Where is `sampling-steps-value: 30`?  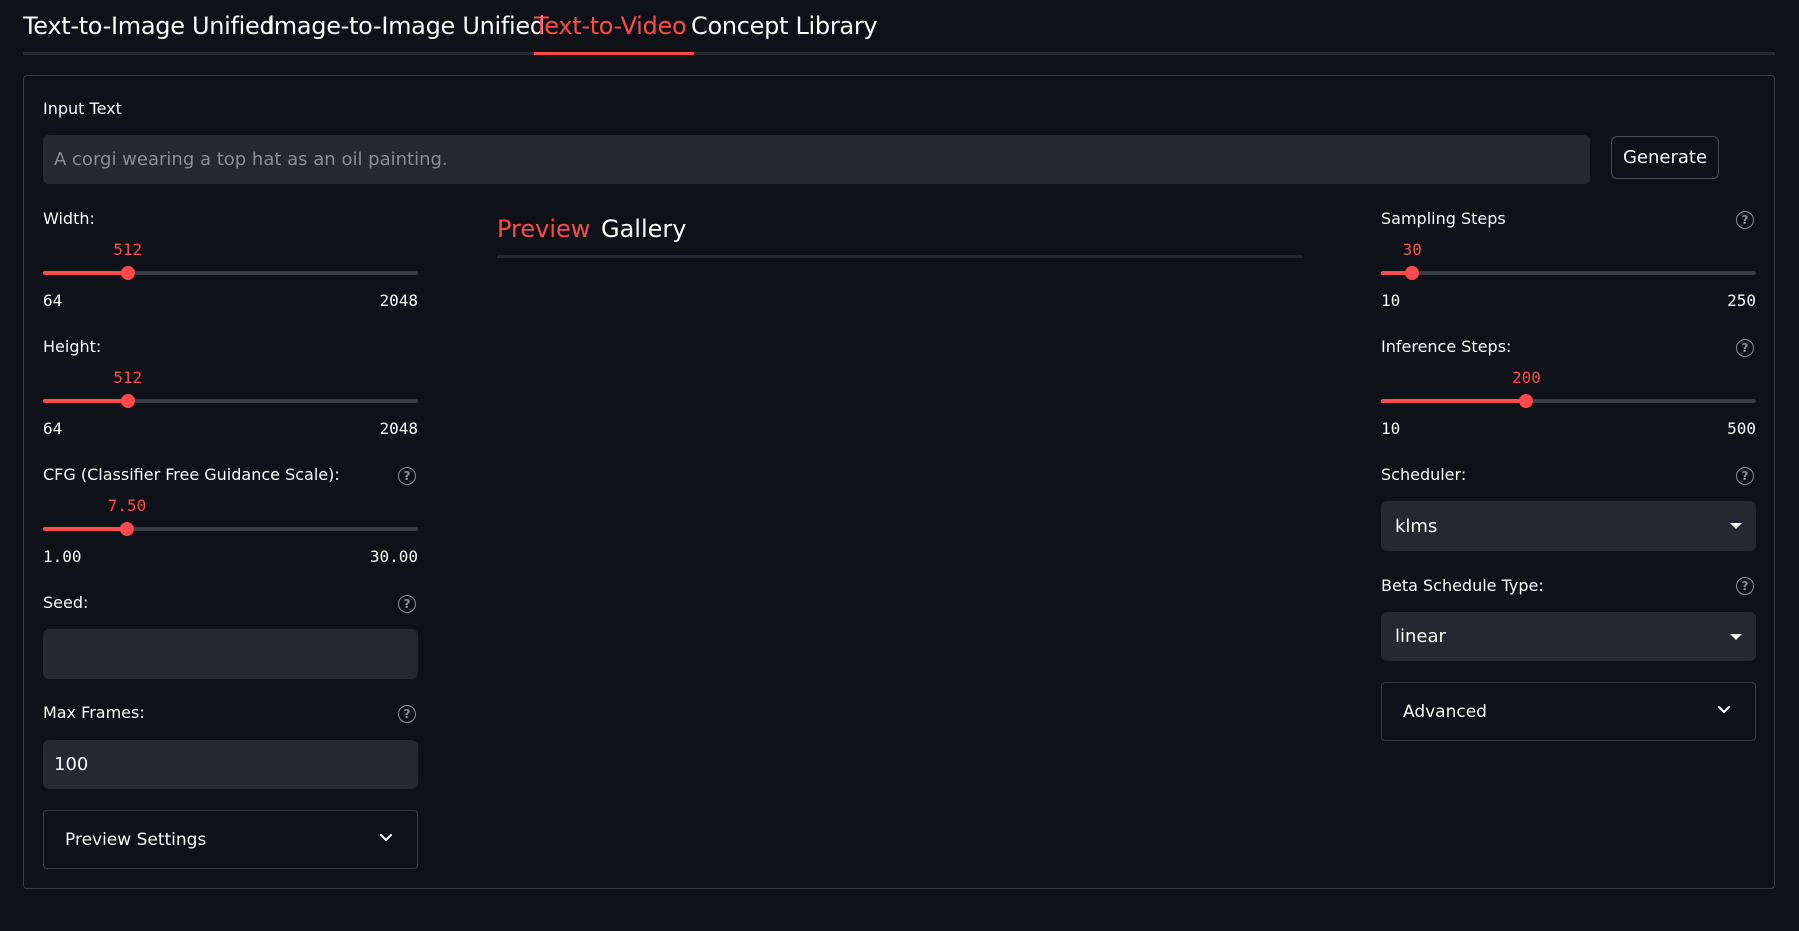 sampling-steps-value: 30 is located at coordinates (1412, 249).